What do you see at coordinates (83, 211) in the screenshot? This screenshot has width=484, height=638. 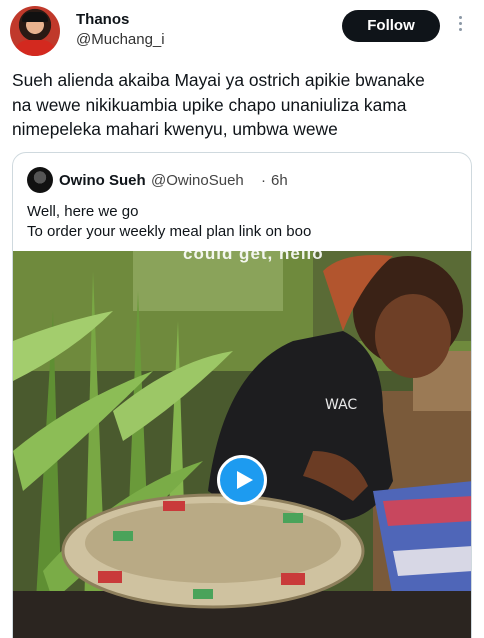 I see `quoted-text-line: Well, here we go` at bounding box center [83, 211].